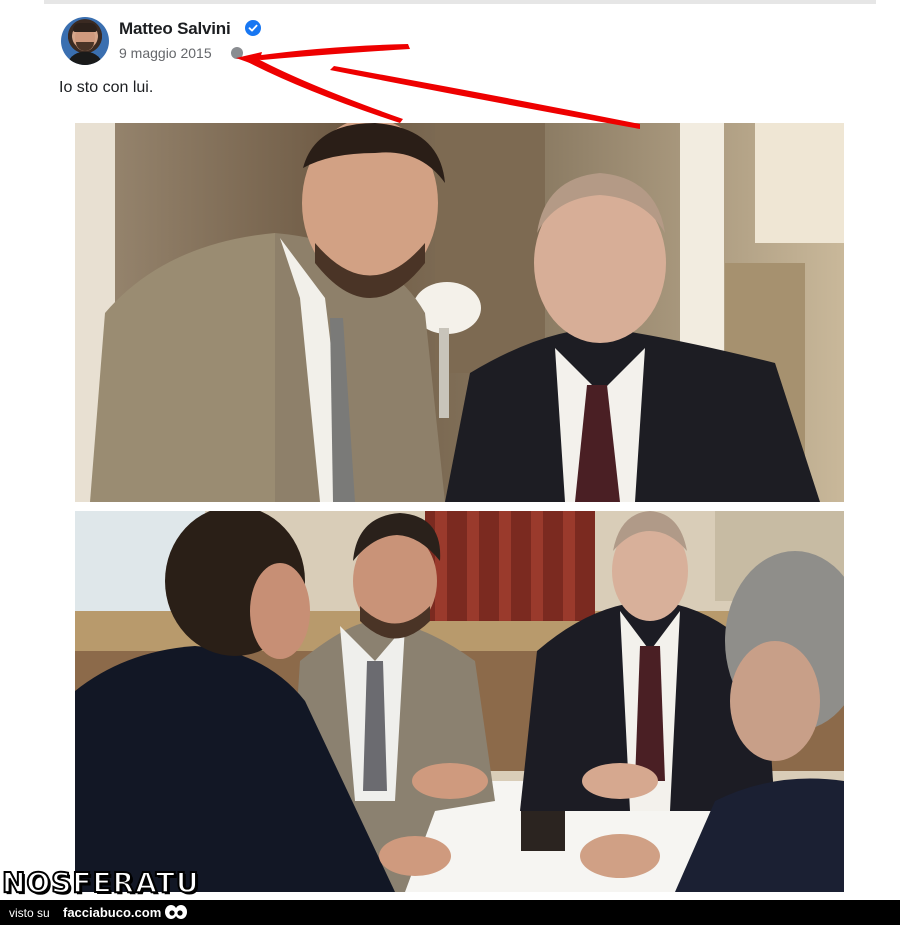  What do you see at coordinates (106, 87) in the screenshot?
I see `post-text: Io sto con lui.` at bounding box center [106, 87].